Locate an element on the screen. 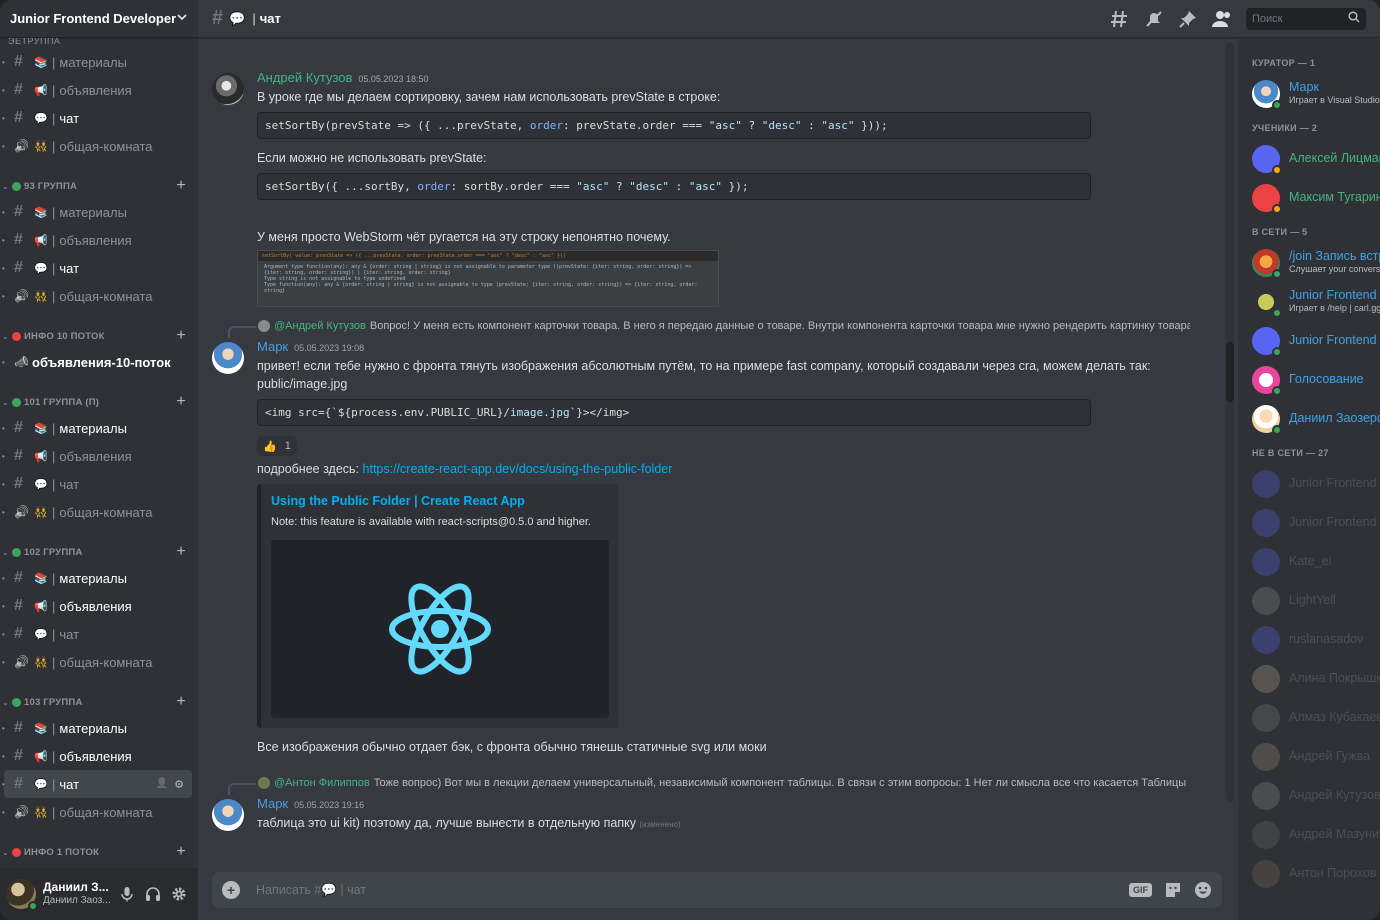  channel-category: ⌄ 103 группа + is located at coordinates (99, 702).